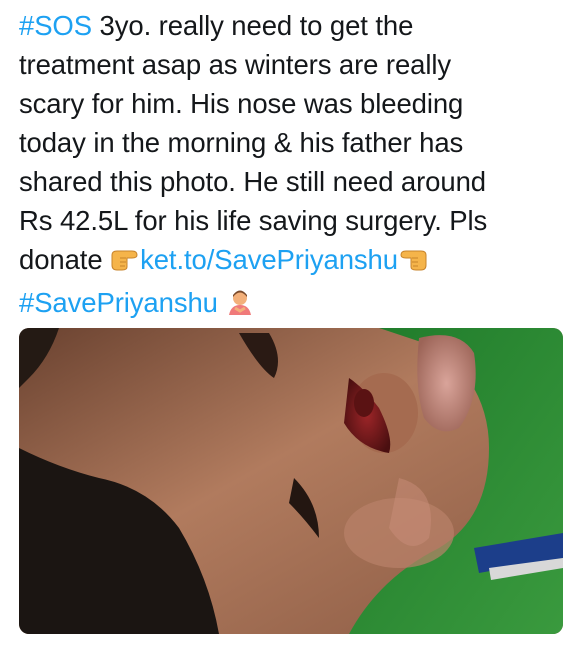 Image resolution: width=587 pixels, height=659 pixels. Describe the element at coordinates (269, 259) in the screenshot. I see `donation-link: ket.to/SavePriyanshu` at that location.